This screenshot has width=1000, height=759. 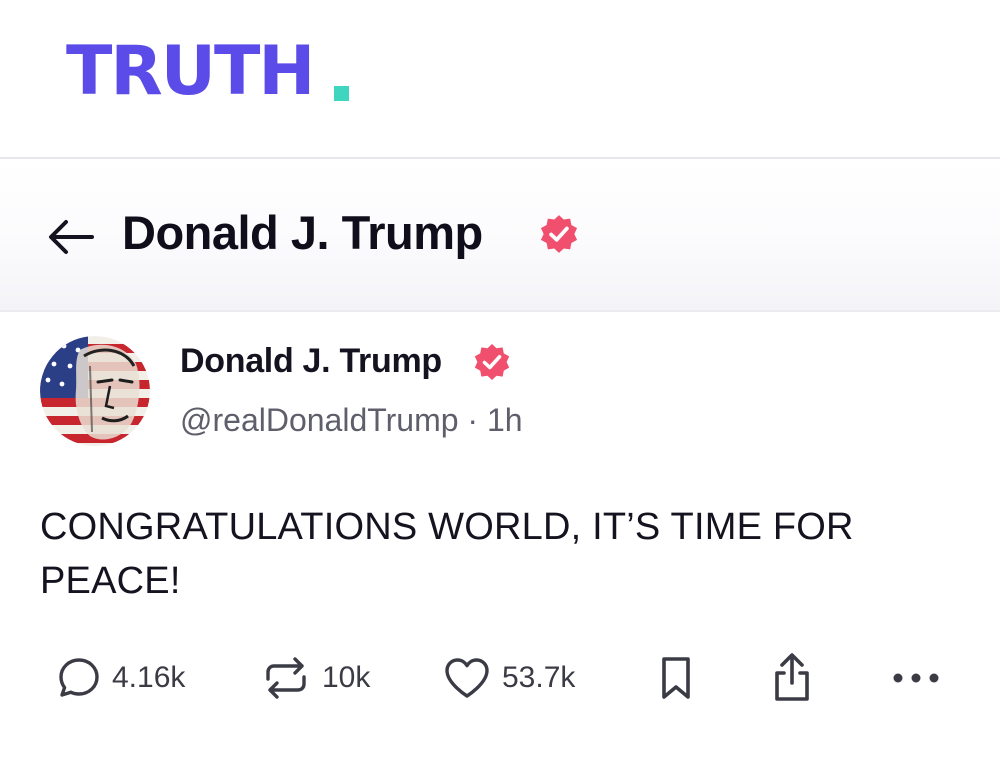 I want to click on avatar-image, so click(x=95, y=391).